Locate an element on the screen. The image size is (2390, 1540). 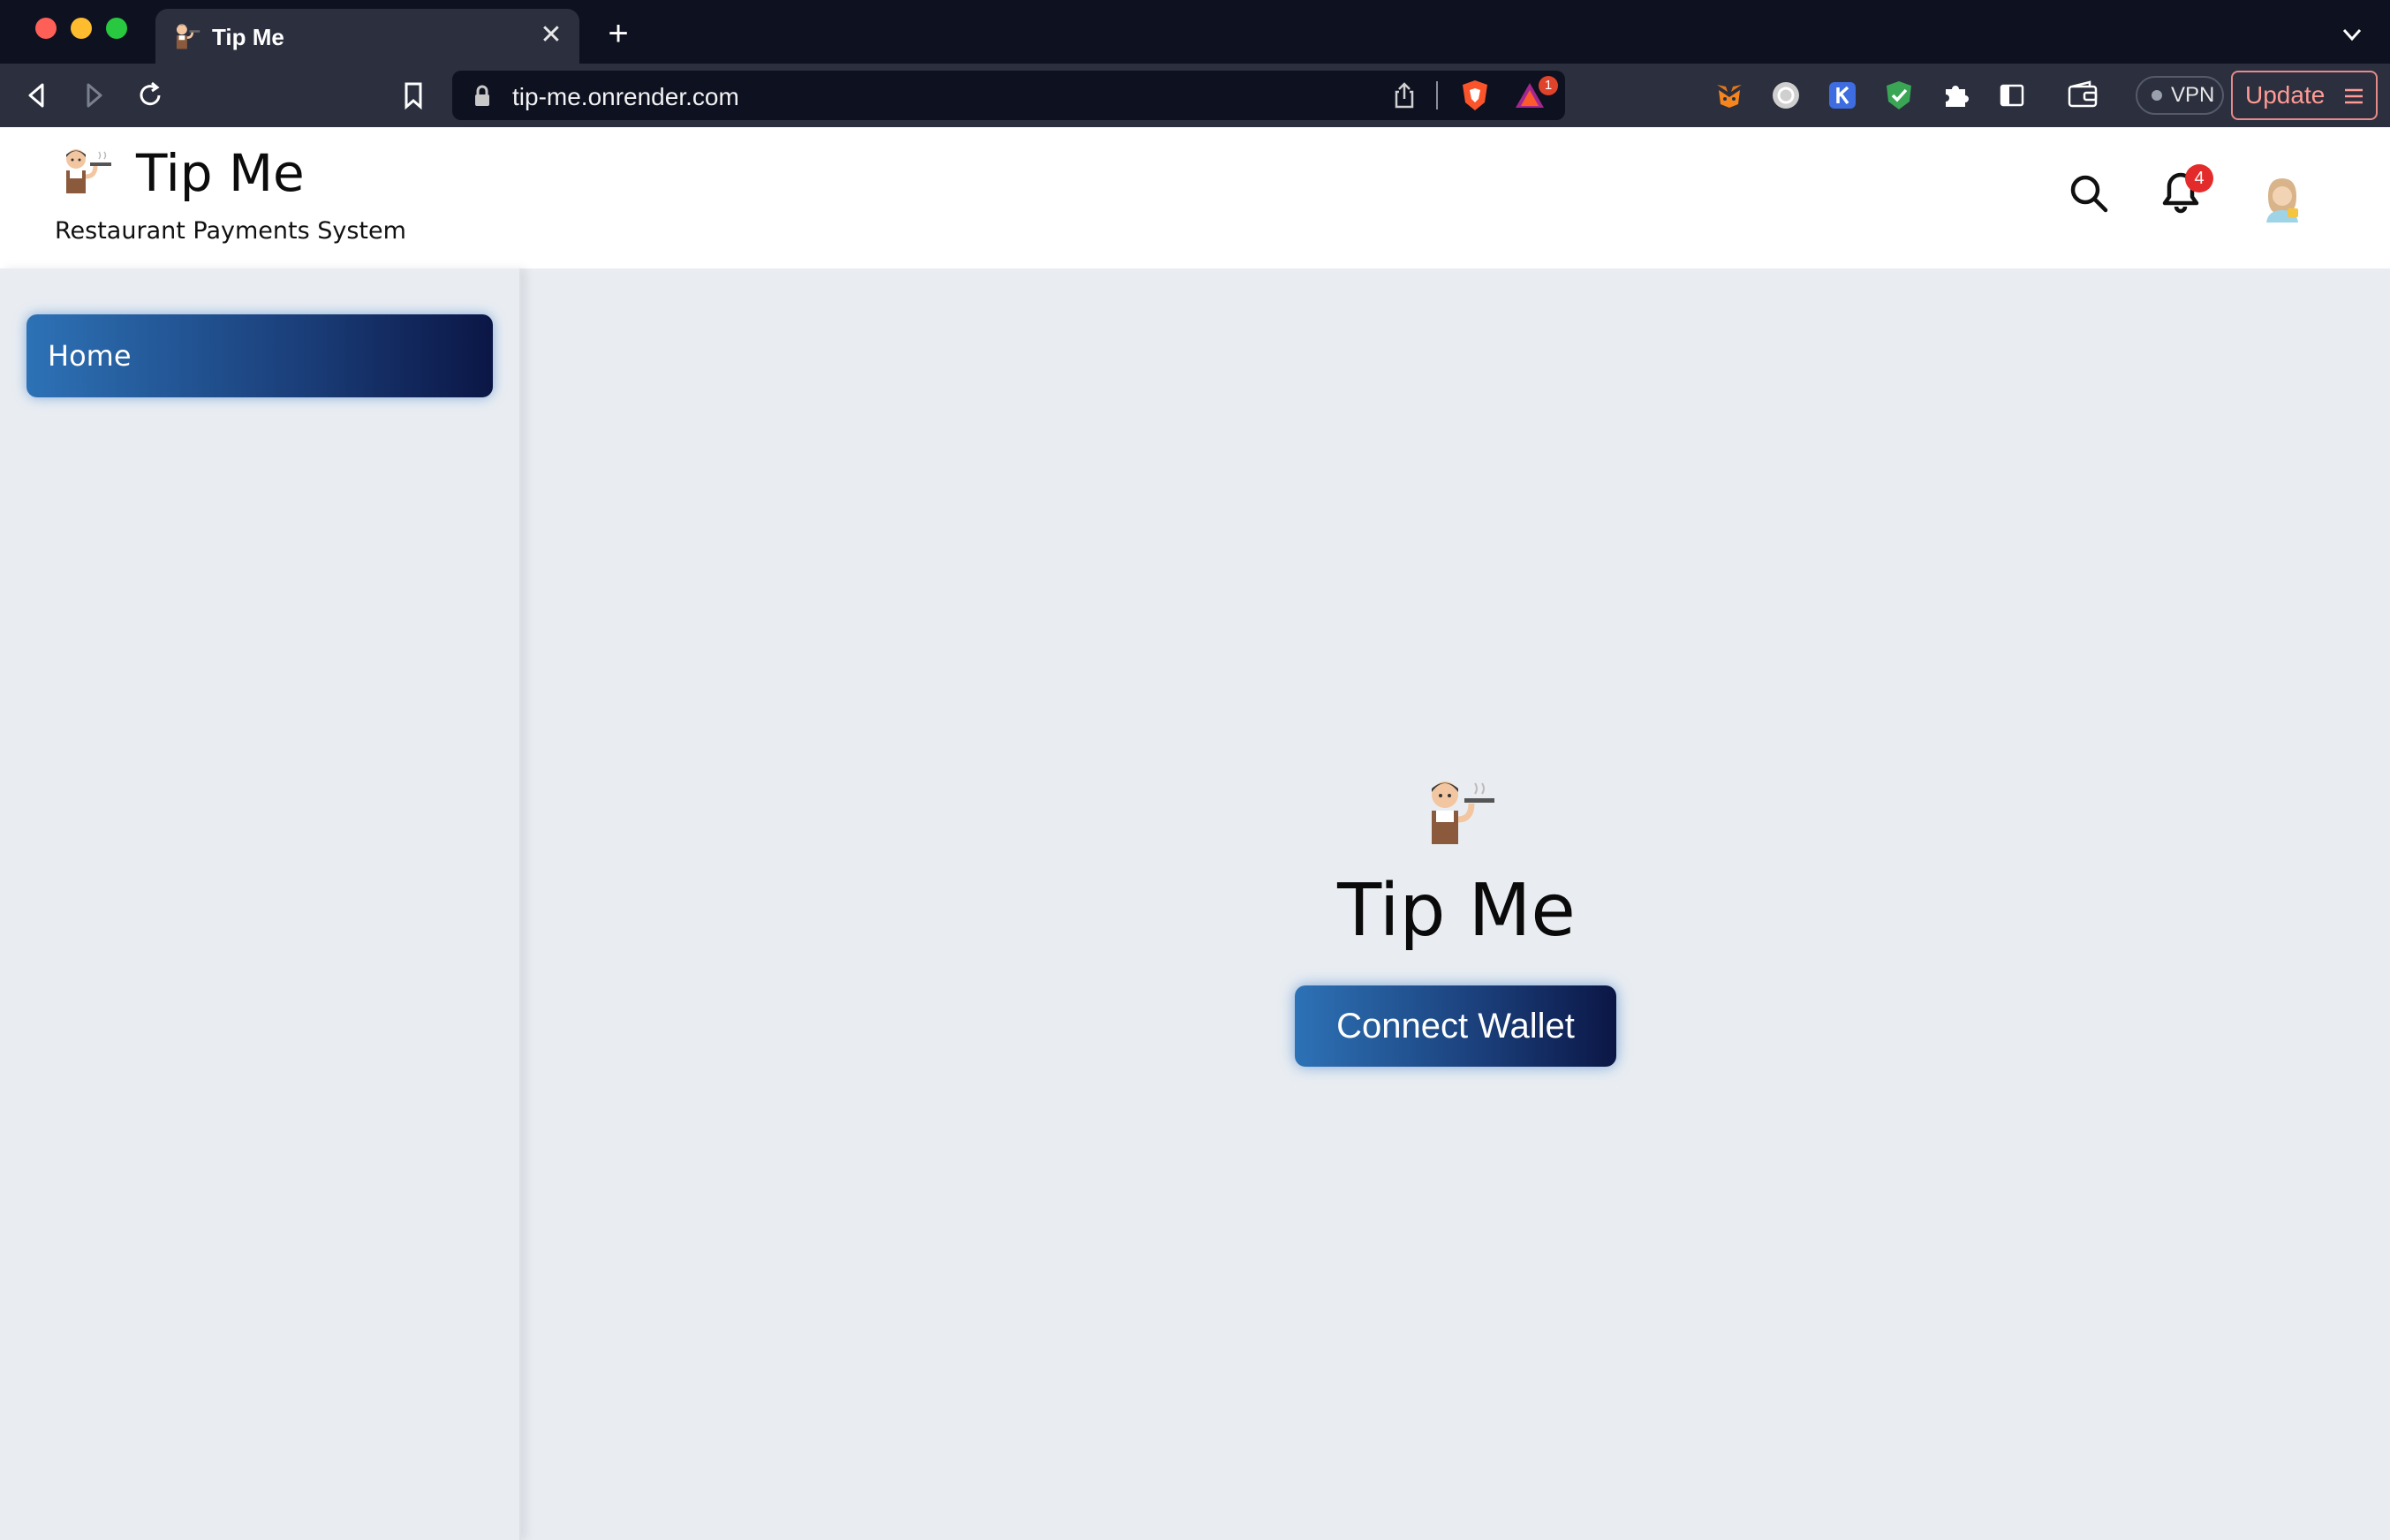
sidebar-icon is located at coordinates (2012, 95).